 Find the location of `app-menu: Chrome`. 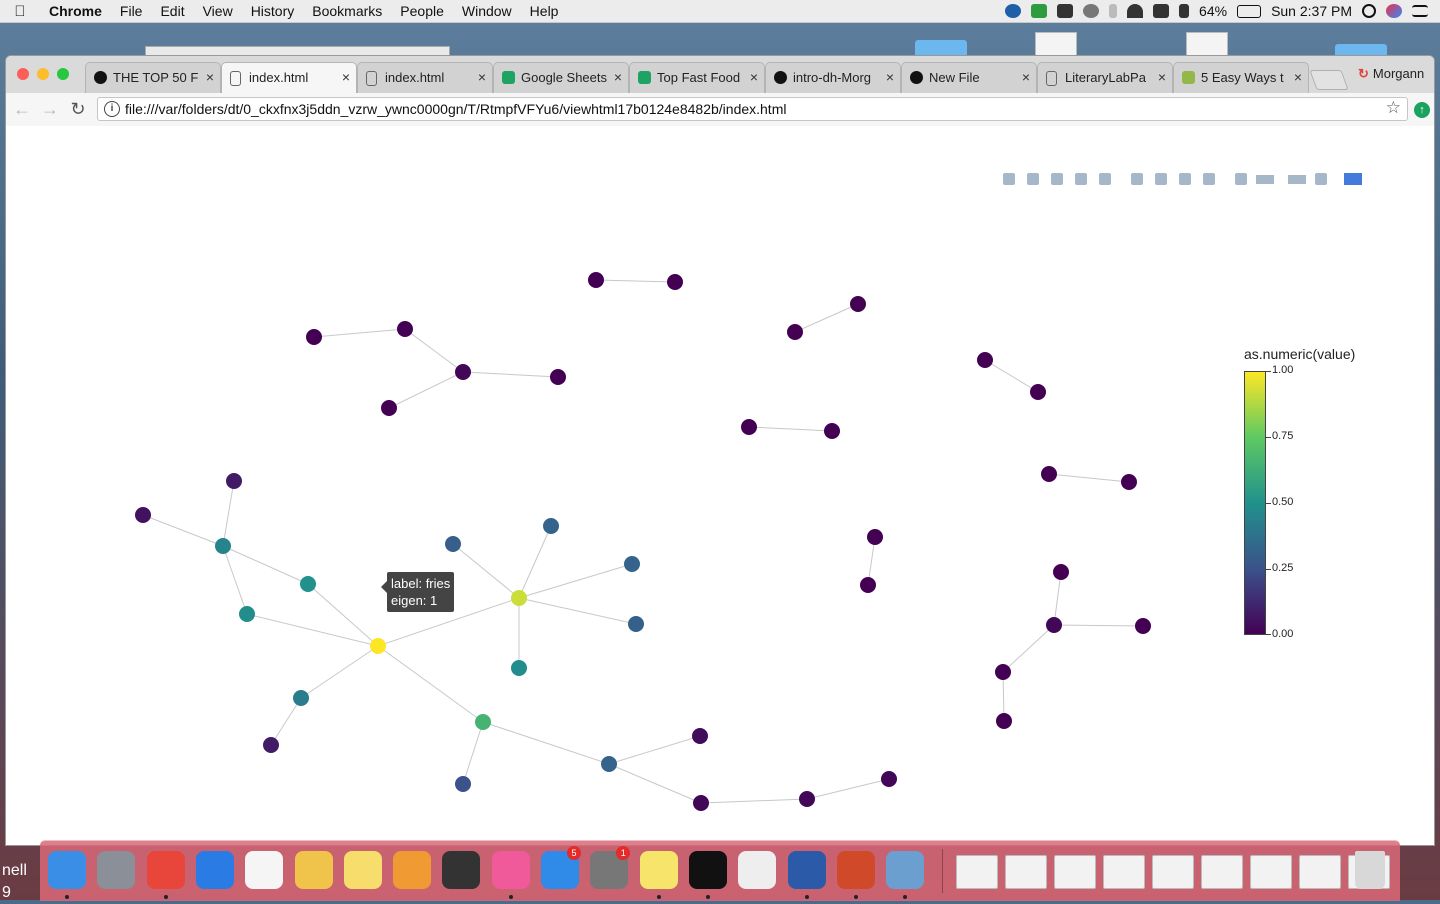

app-menu: Chrome is located at coordinates (75, 11).